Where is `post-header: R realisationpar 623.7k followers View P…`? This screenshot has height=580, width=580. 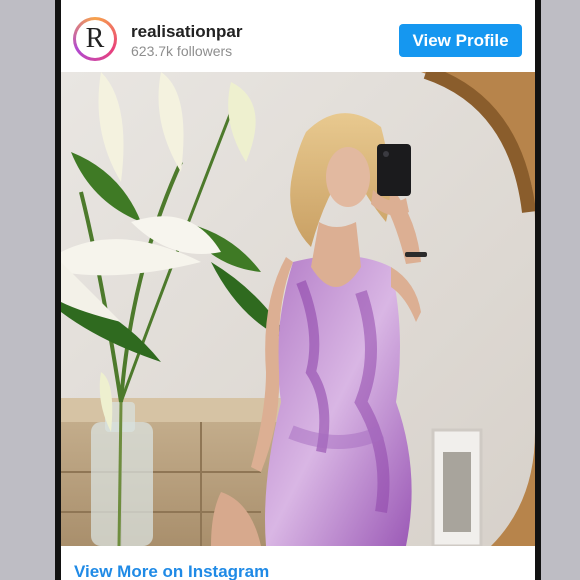 post-header: R realisationpar 623.7k followers View P… is located at coordinates (298, 36).